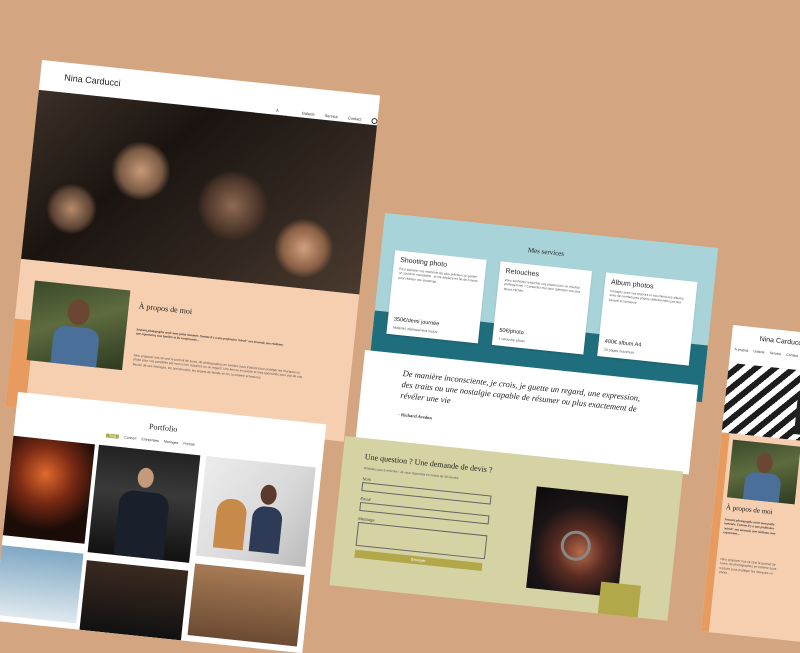 This screenshot has width=800, height=653. I want to click on camera-icon, so click(576, 546).